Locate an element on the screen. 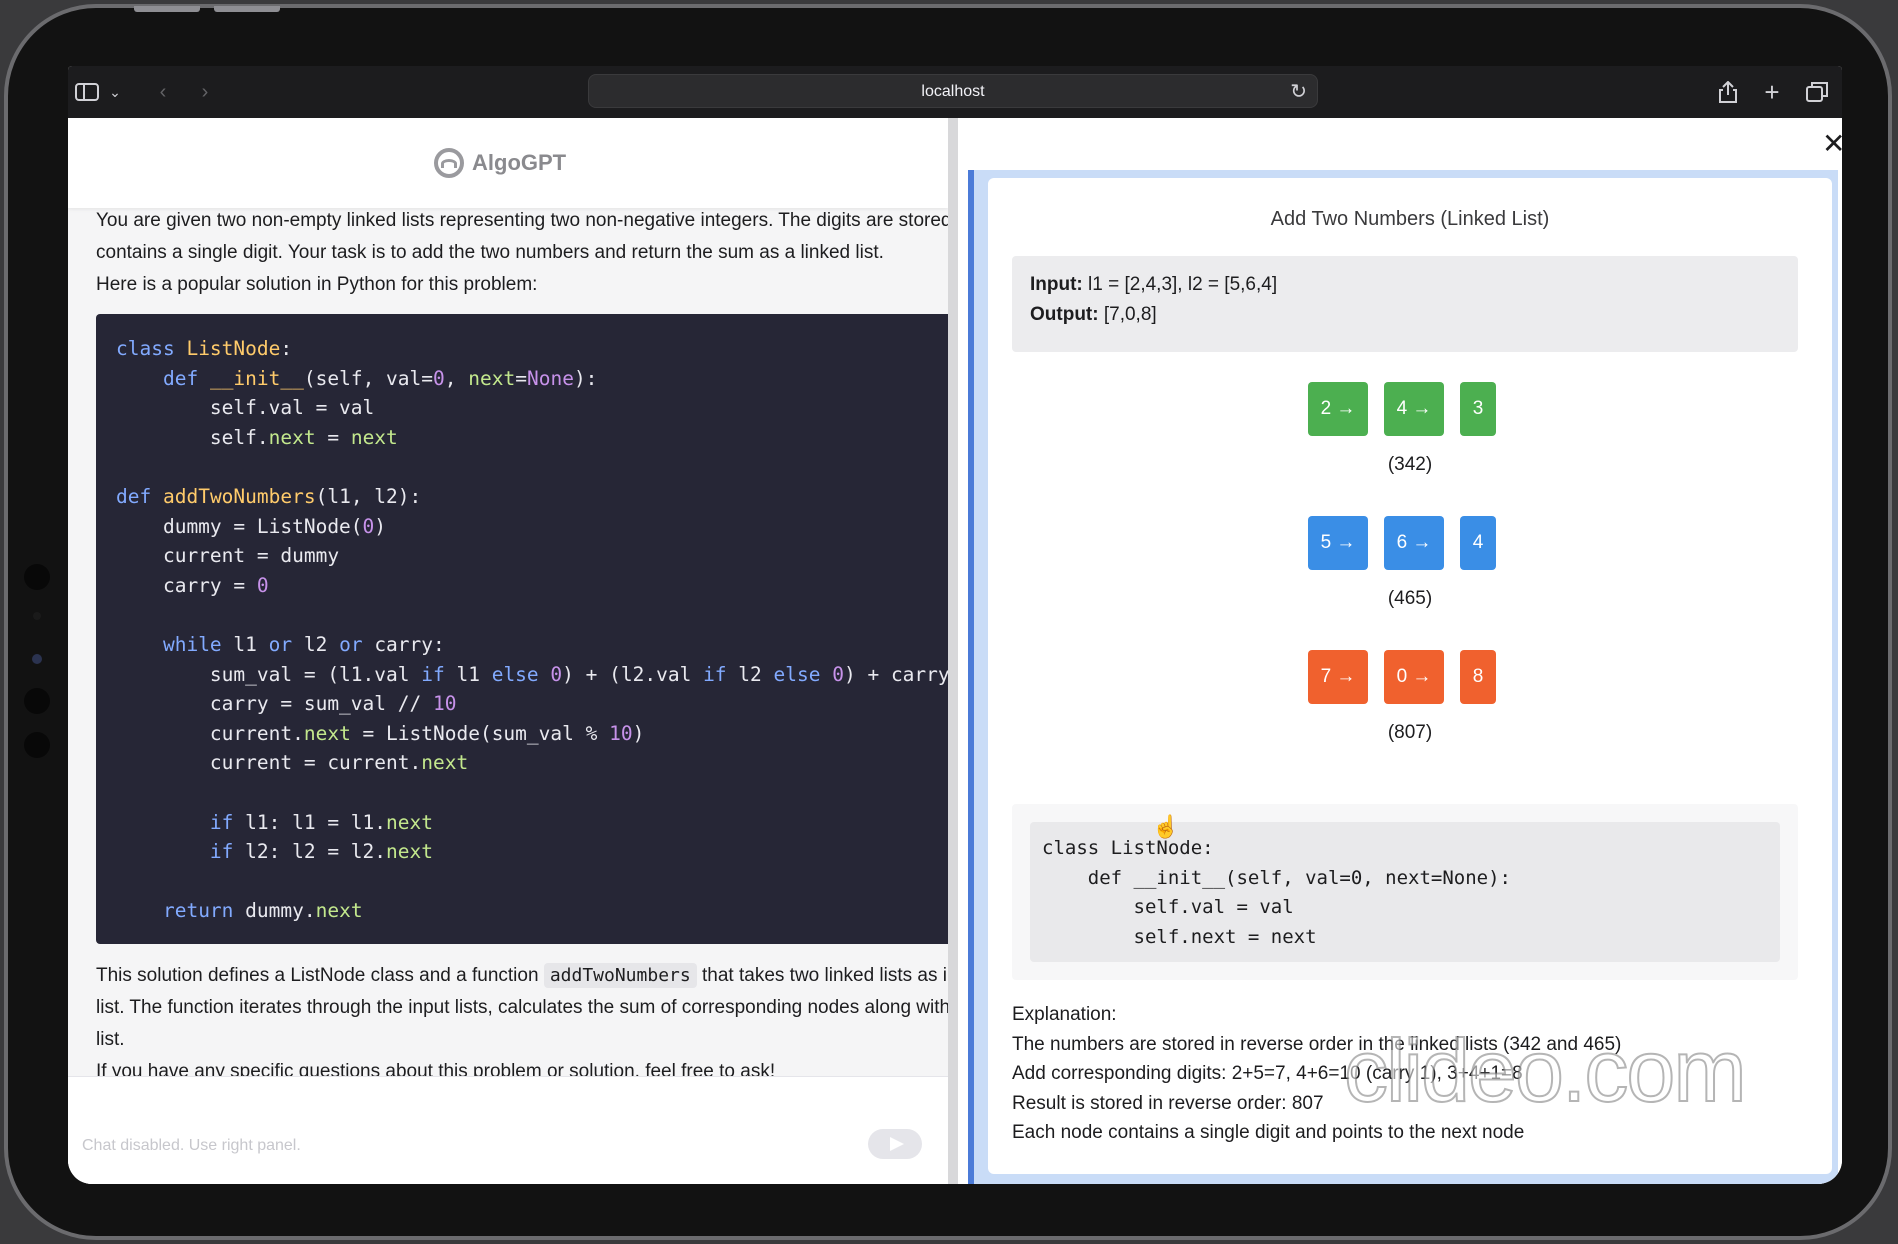 The width and height of the screenshot is (1898, 1244). hand-cursor-icon: ☝ is located at coordinates (1166, 826).